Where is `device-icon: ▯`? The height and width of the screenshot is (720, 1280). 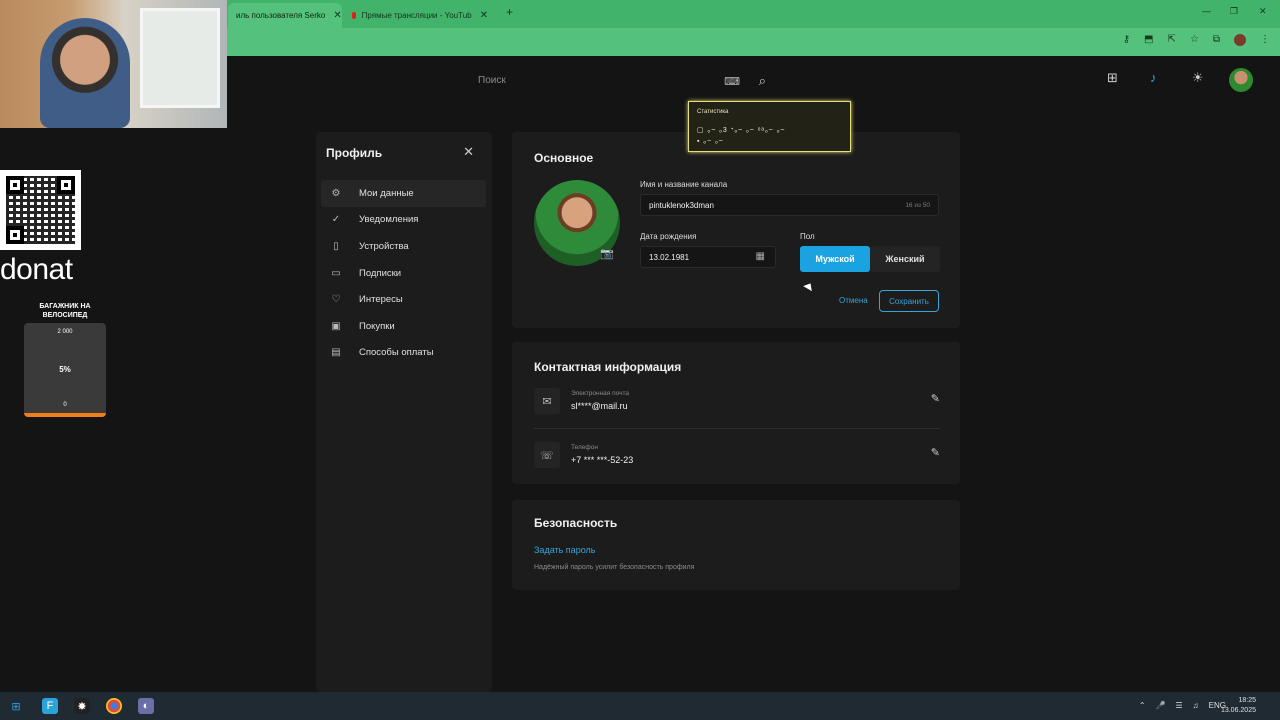
device-icon: ▯ is located at coordinates (336, 246).